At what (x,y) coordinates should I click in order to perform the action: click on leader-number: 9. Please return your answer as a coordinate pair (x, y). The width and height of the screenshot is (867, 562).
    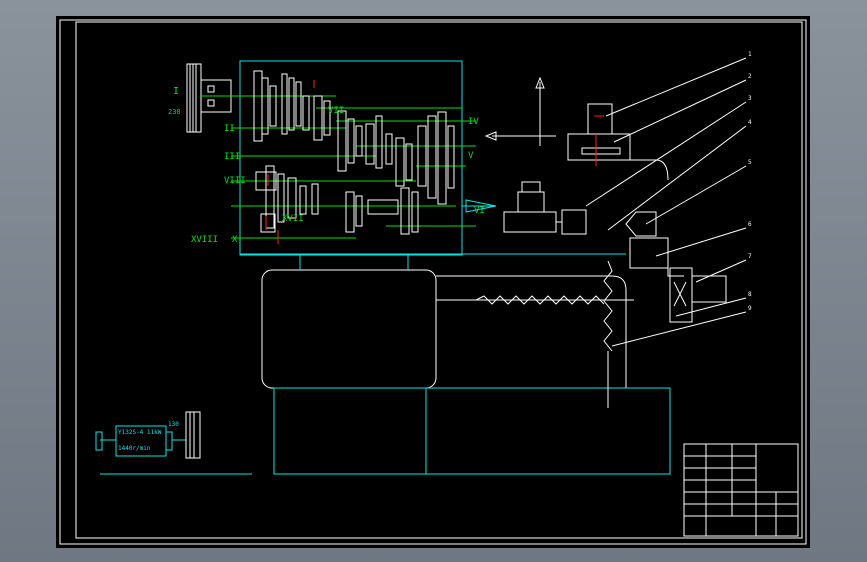
    Looking at the image, I should click on (750, 308).